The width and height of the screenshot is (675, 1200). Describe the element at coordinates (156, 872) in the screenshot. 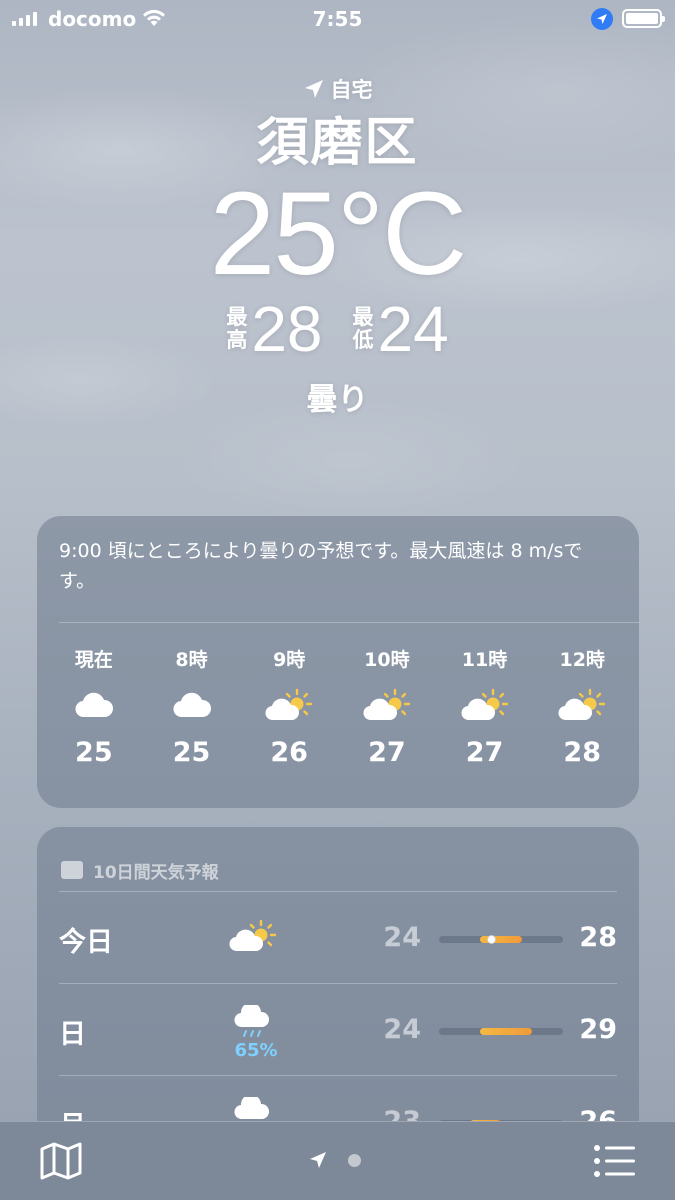

I see `daily-forecast-title: 10日間天気予報` at that location.